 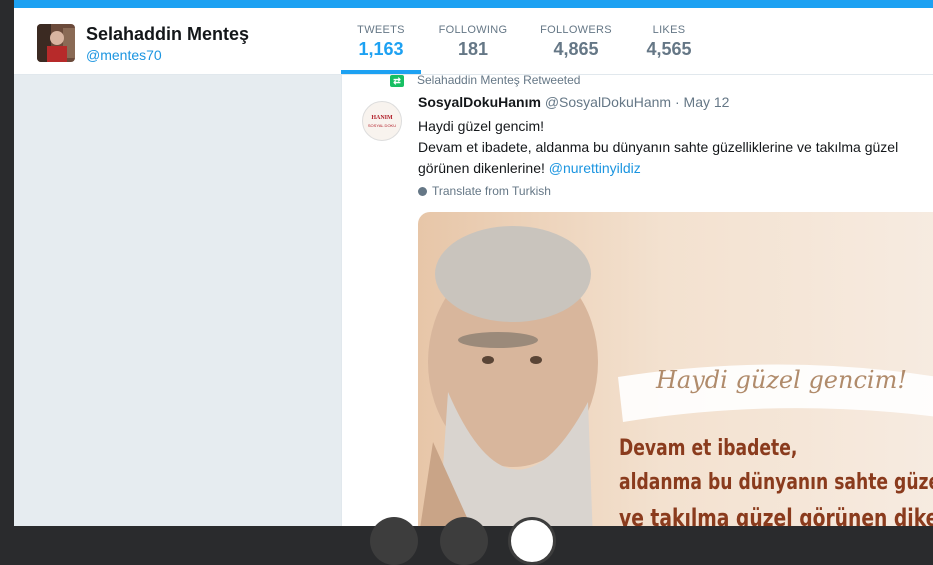 I want to click on avatar-brand-text: HANIM, so click(x=382, y=118).